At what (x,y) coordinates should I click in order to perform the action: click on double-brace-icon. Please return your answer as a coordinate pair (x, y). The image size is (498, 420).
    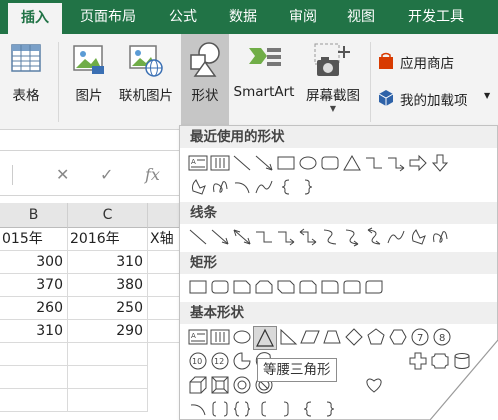
    Looking at the image, I should click on (242, 409).